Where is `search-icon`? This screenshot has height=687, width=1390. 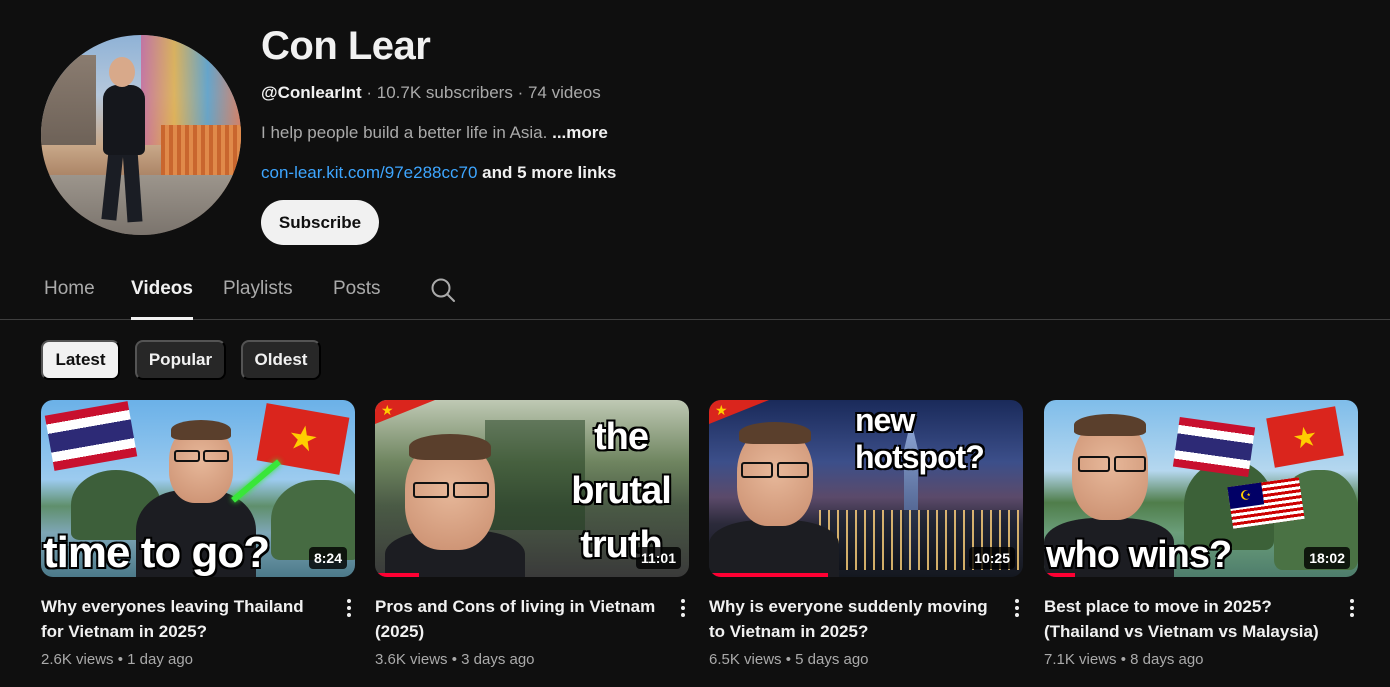 search-icon is located at coordinates (443, 290).